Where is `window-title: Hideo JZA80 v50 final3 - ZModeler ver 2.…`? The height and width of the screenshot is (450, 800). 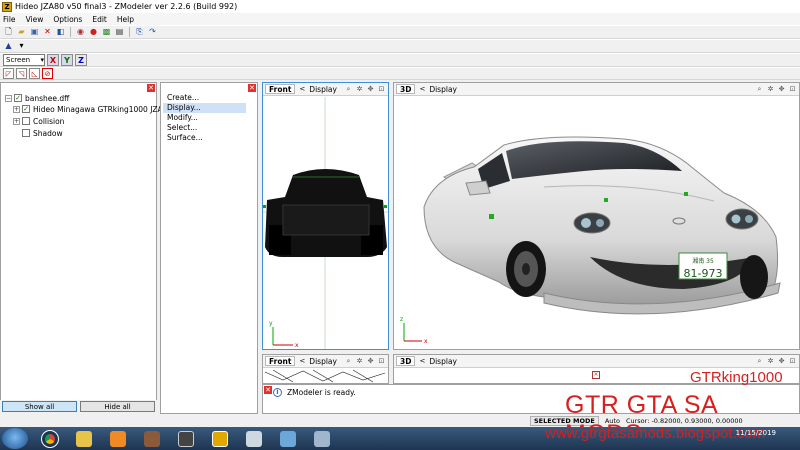
window-title: Hideo JZA80 v50 final3 - ZModeler ver 2.… is located at coordinates (126, 6).